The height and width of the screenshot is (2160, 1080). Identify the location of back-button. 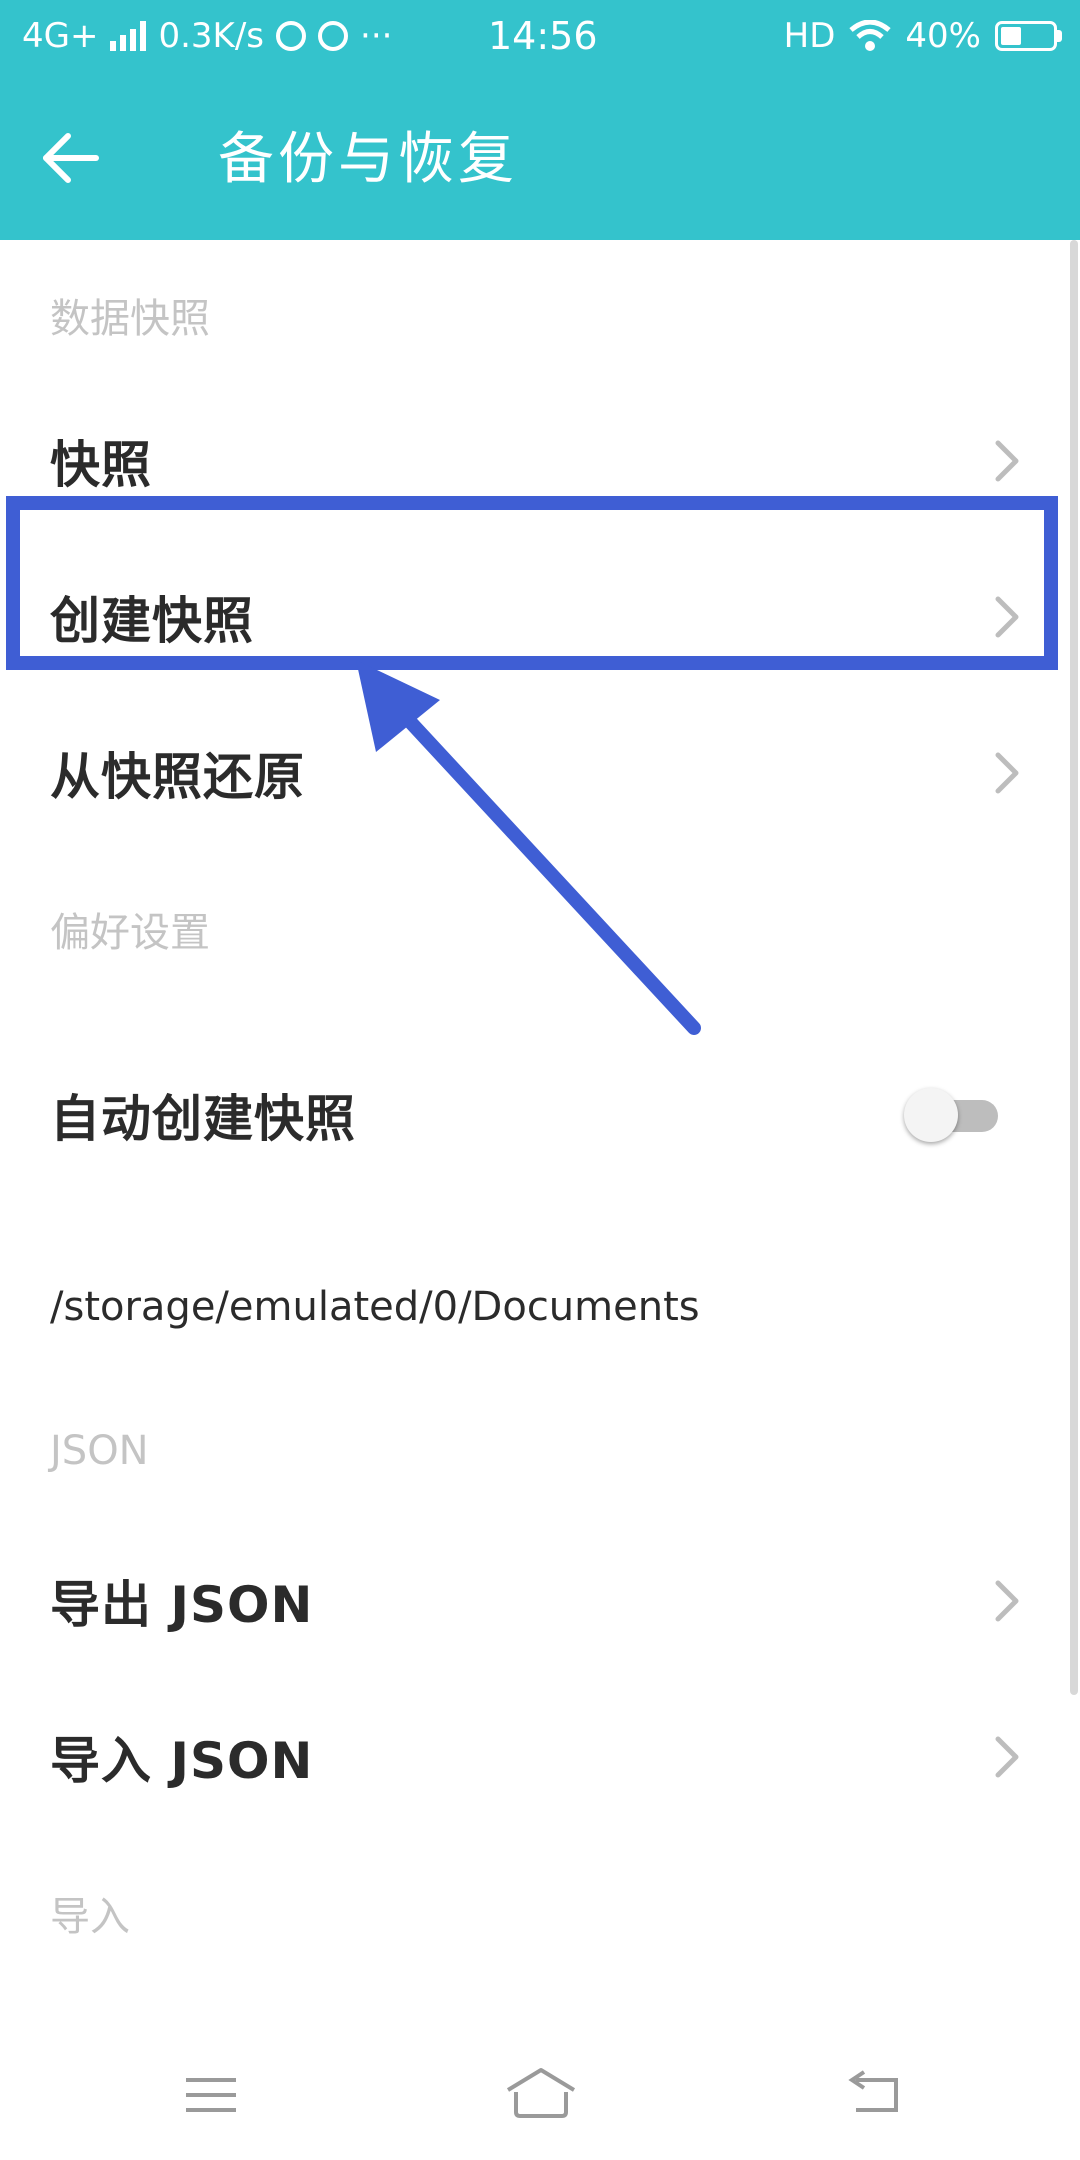
(83, 158).